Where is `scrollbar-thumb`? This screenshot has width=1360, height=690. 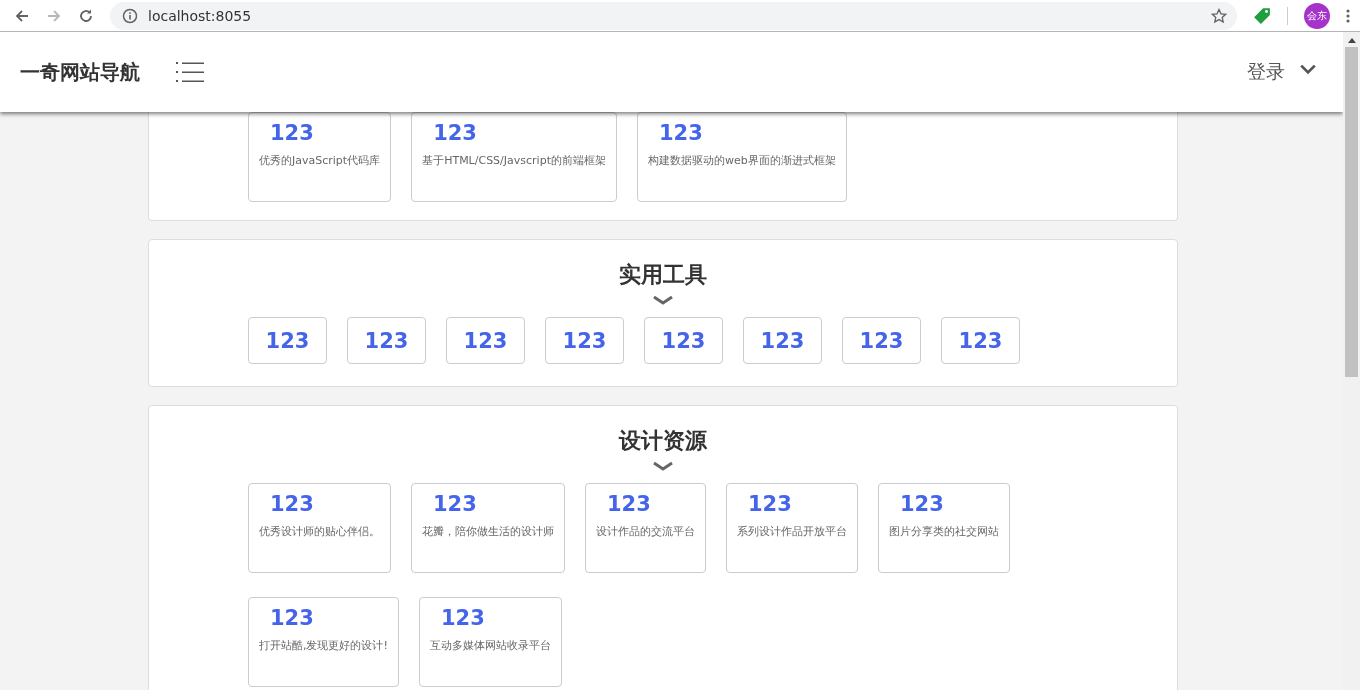 scrollbar-thumb is located at coordinates (1351, 212).